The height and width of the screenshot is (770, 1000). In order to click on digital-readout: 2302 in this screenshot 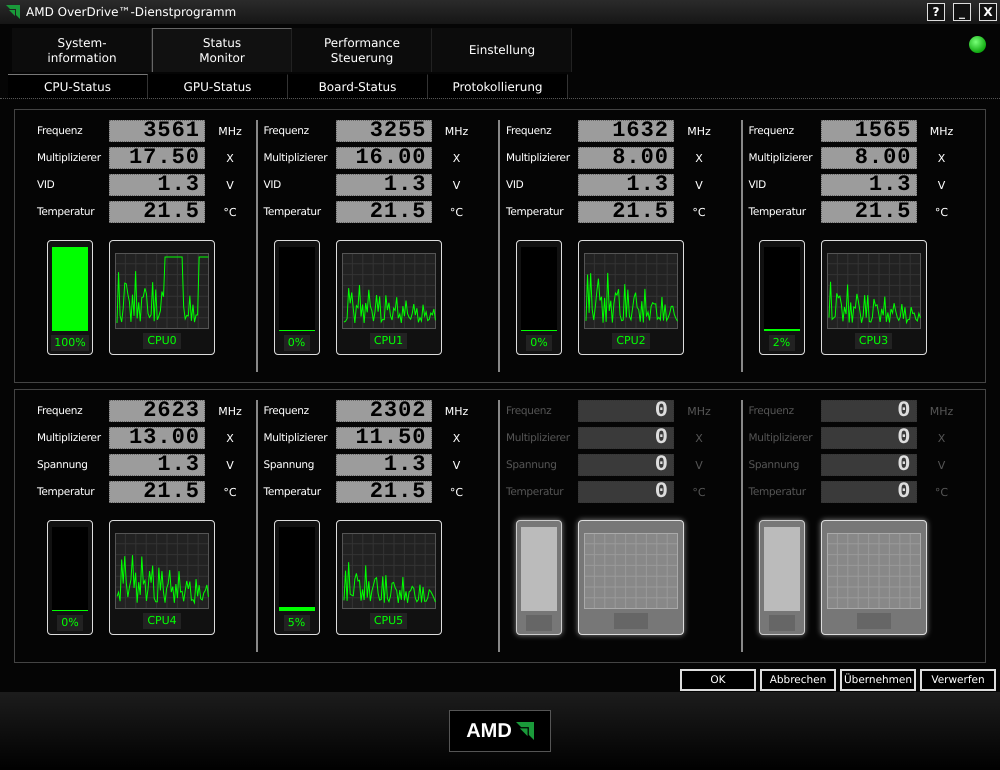, I will do `click(384, 411)`.